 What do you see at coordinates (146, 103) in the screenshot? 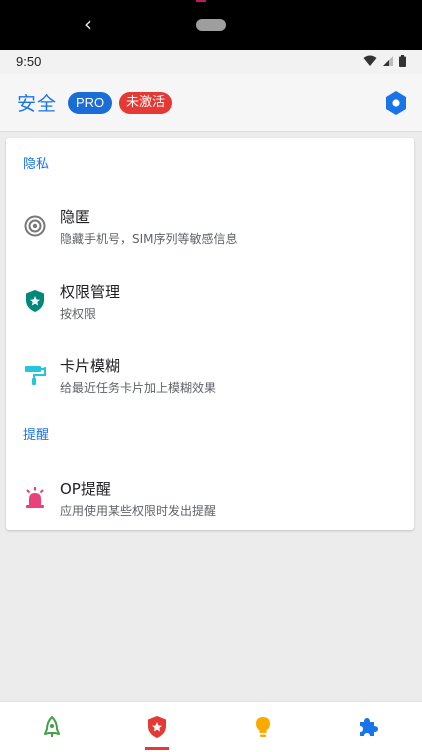
I see `inactive-status-badge: 未激活` at bounding box center [146, 103].